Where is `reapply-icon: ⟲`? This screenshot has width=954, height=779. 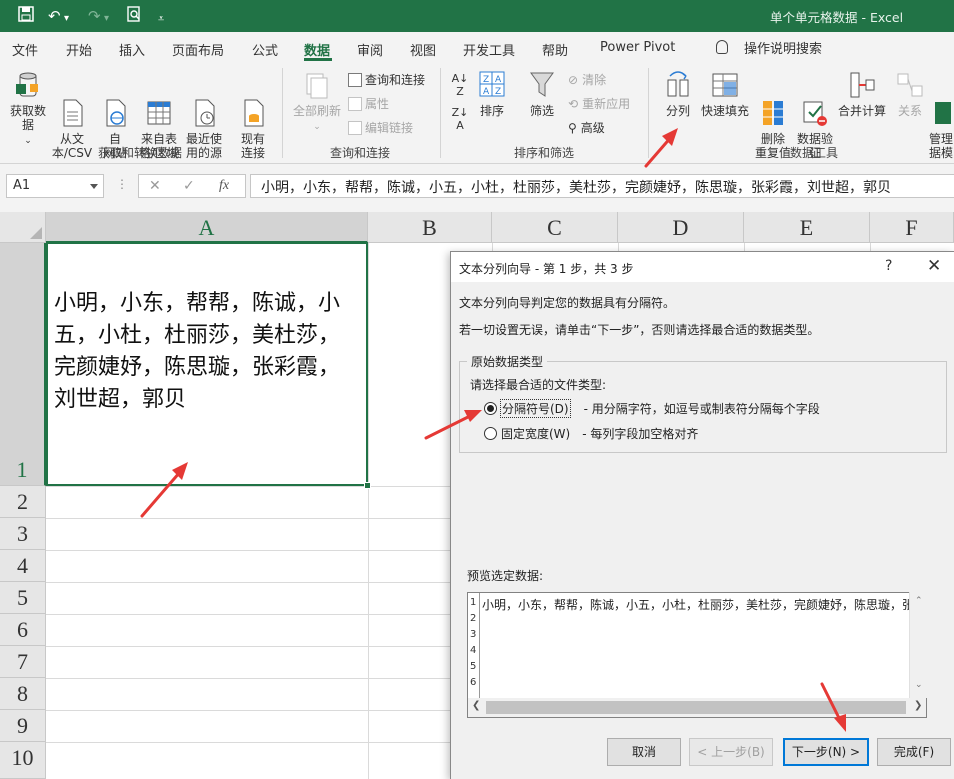 reapply-icon: ⟲ is located at coordinates (573, 104).